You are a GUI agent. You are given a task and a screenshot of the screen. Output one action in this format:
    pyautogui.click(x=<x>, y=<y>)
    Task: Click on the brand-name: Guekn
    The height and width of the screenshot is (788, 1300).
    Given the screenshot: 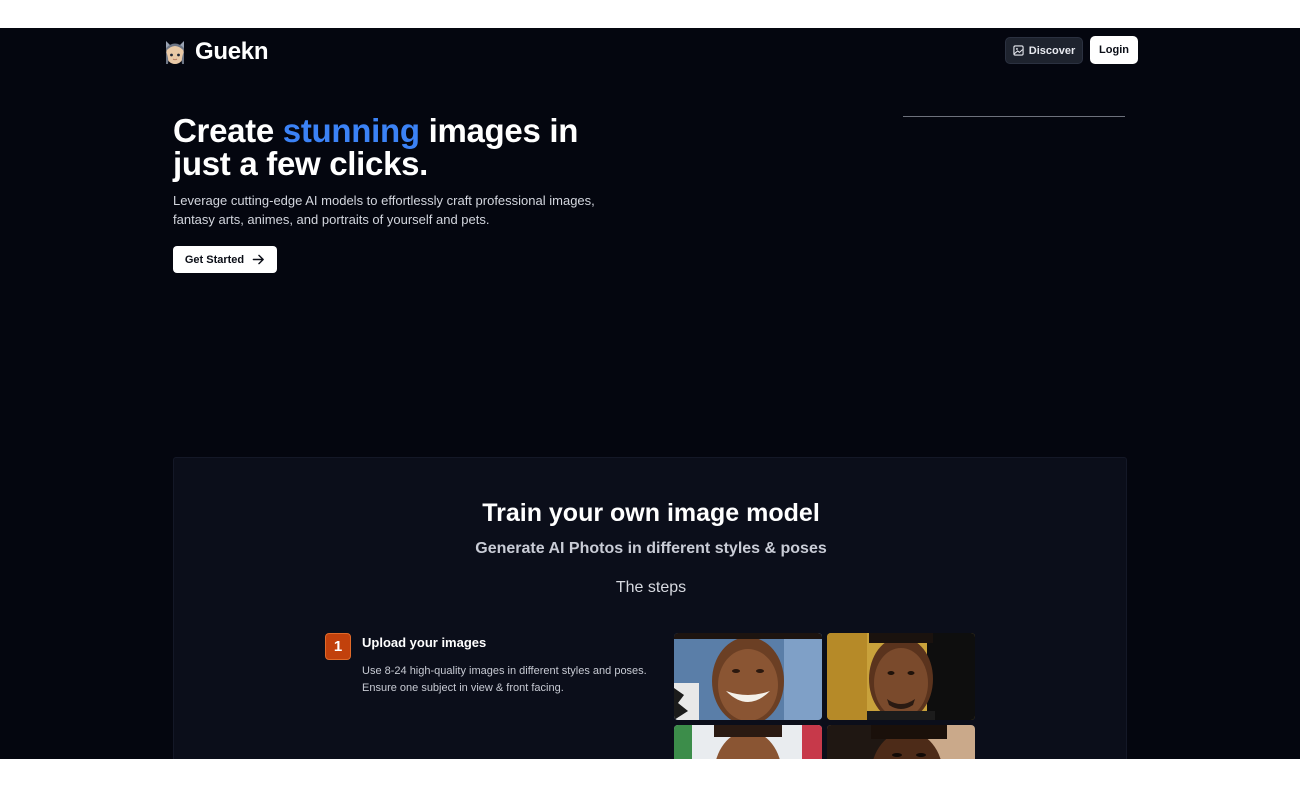 What is the action you would take?
    pyautogui.click(x=232, y=51)
    